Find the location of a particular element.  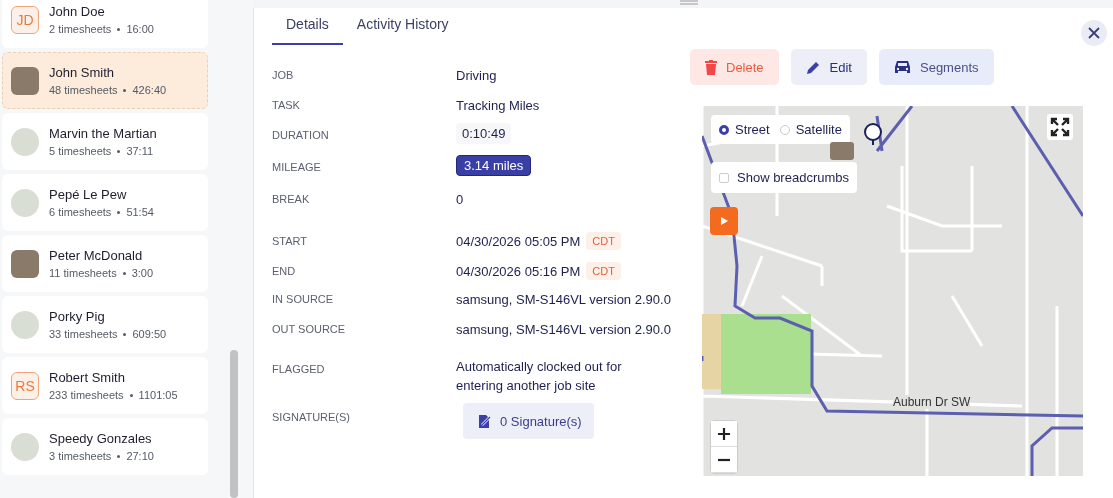

employee-name: Speedy Gonzales is located at coordinates (101, 438).